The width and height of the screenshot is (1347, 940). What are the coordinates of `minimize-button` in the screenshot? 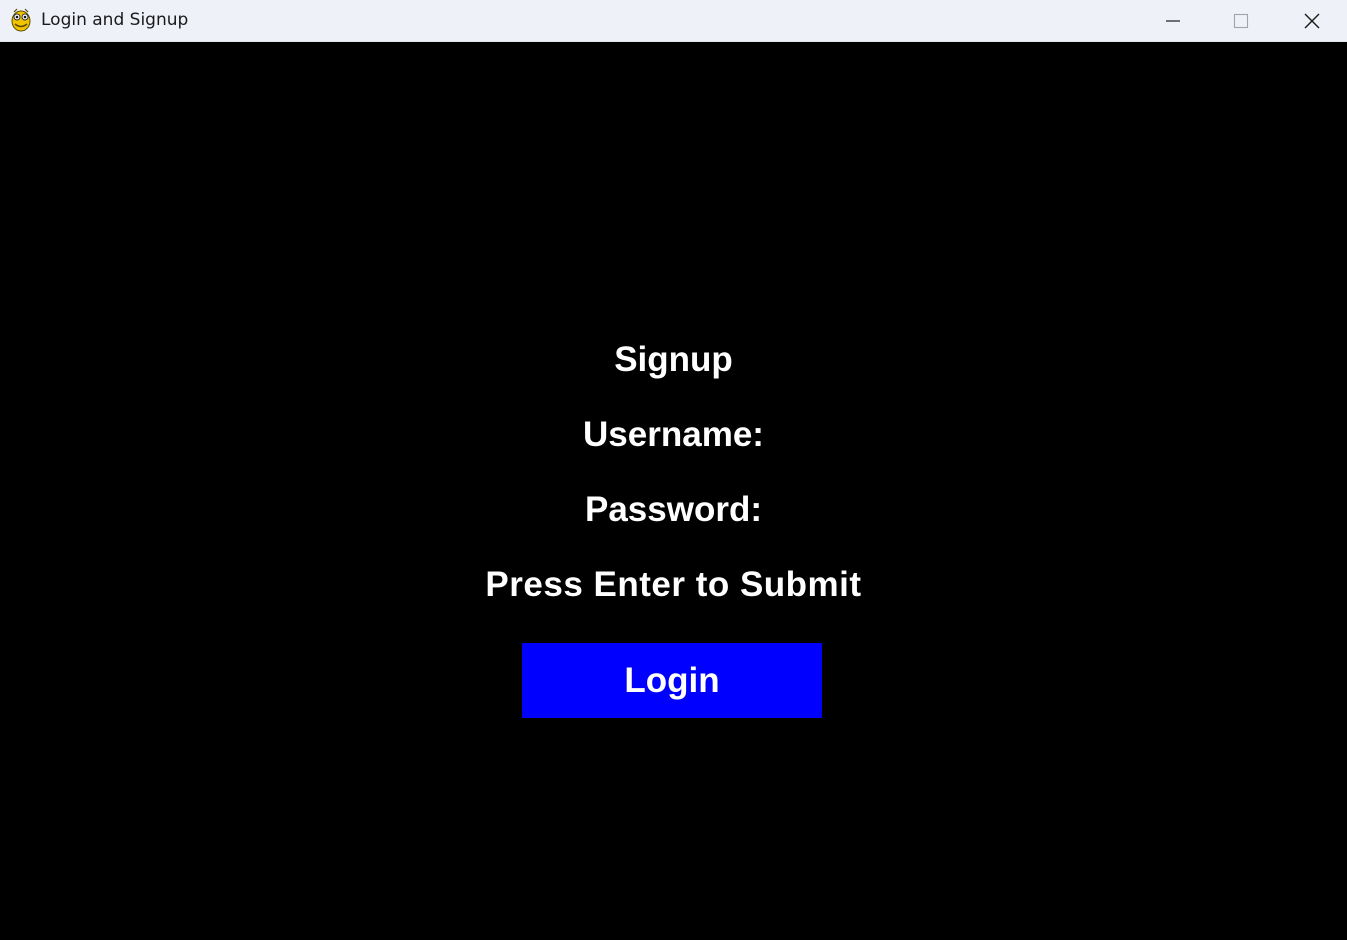 It's located at (1173, 20).